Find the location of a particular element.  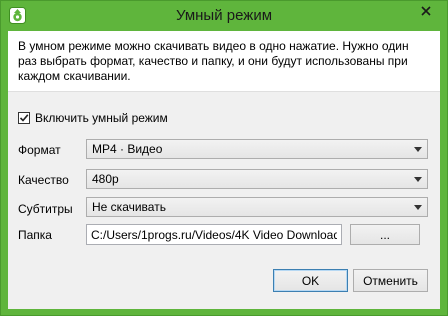

format-select-value: MP4 · Видео is located at coordinates (127, 149).